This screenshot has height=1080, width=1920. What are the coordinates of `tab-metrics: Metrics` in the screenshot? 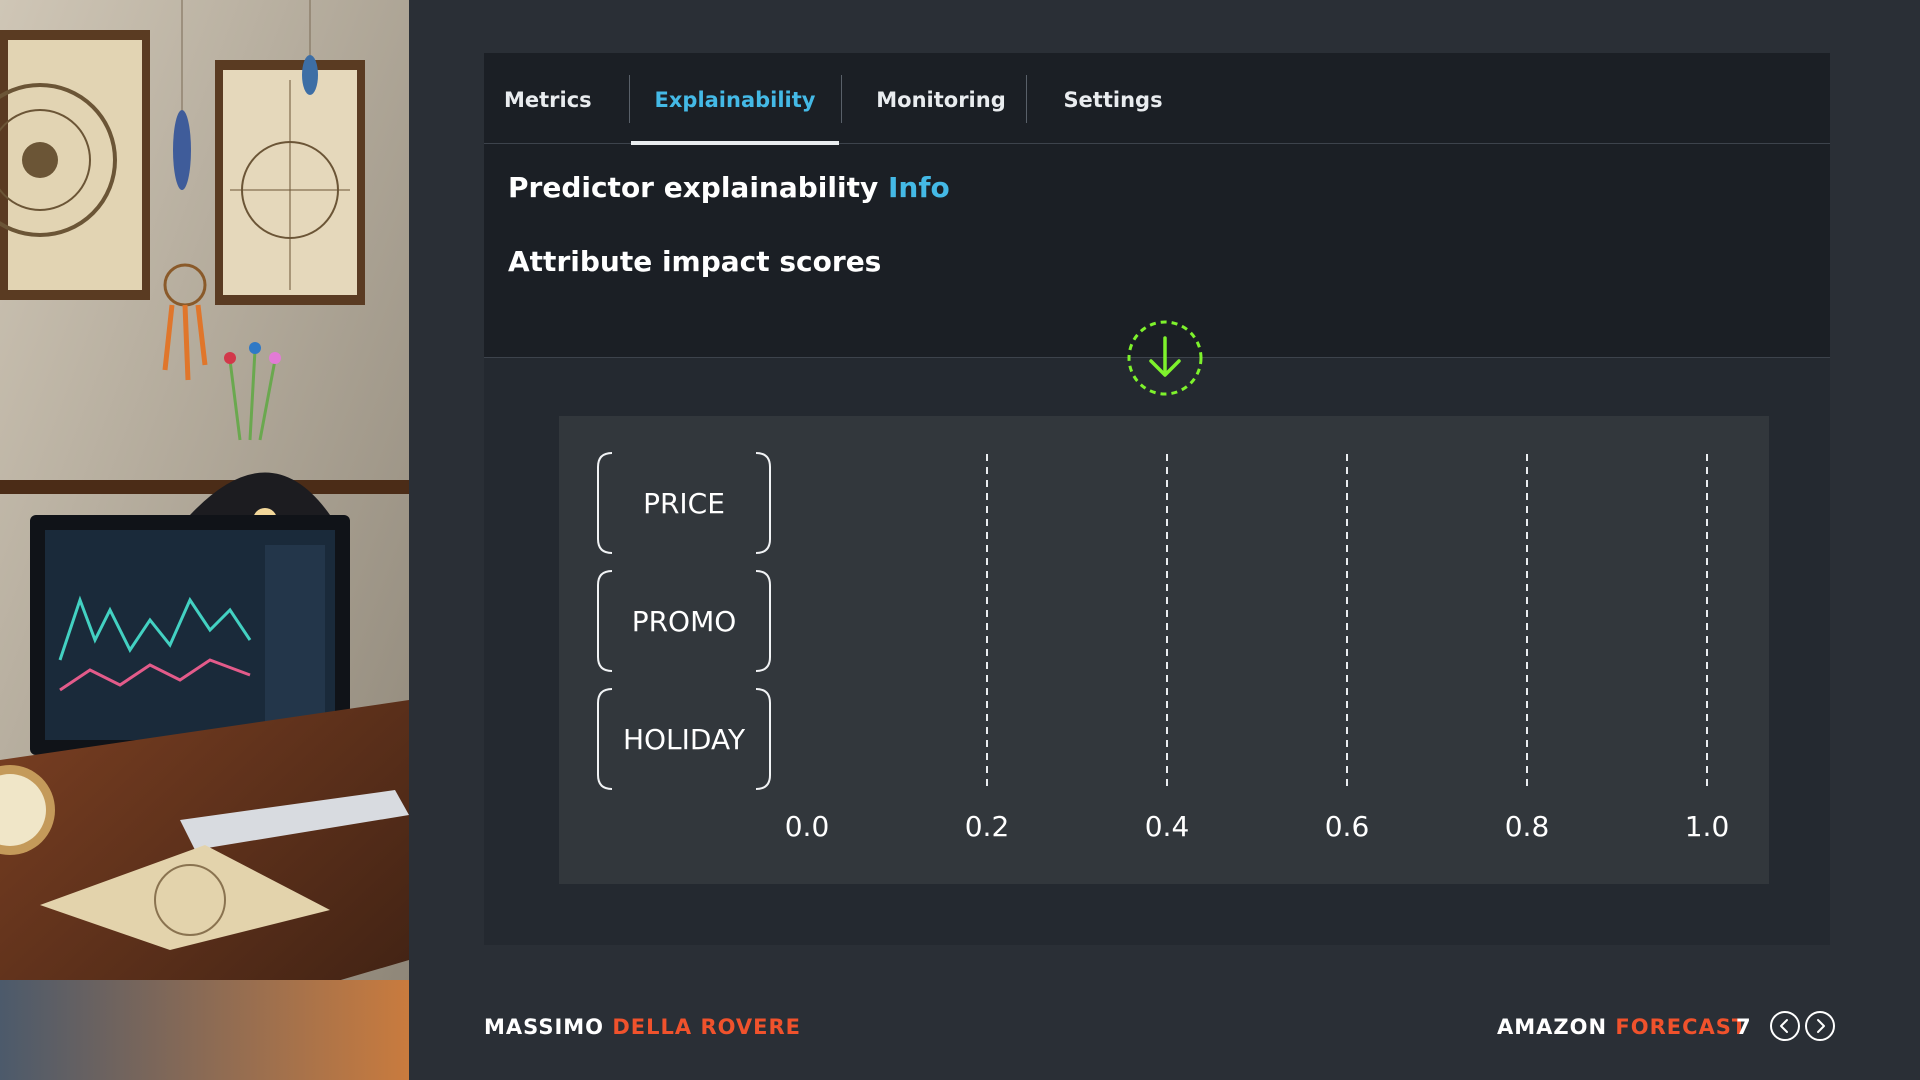 It's located at (548, 98).